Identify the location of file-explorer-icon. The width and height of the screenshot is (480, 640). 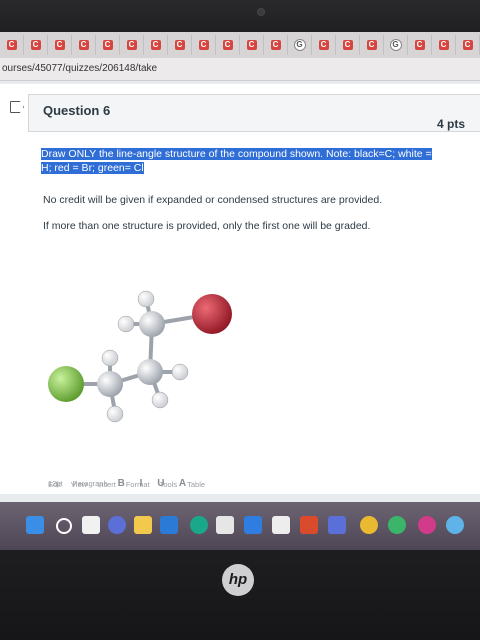
(143, 525).